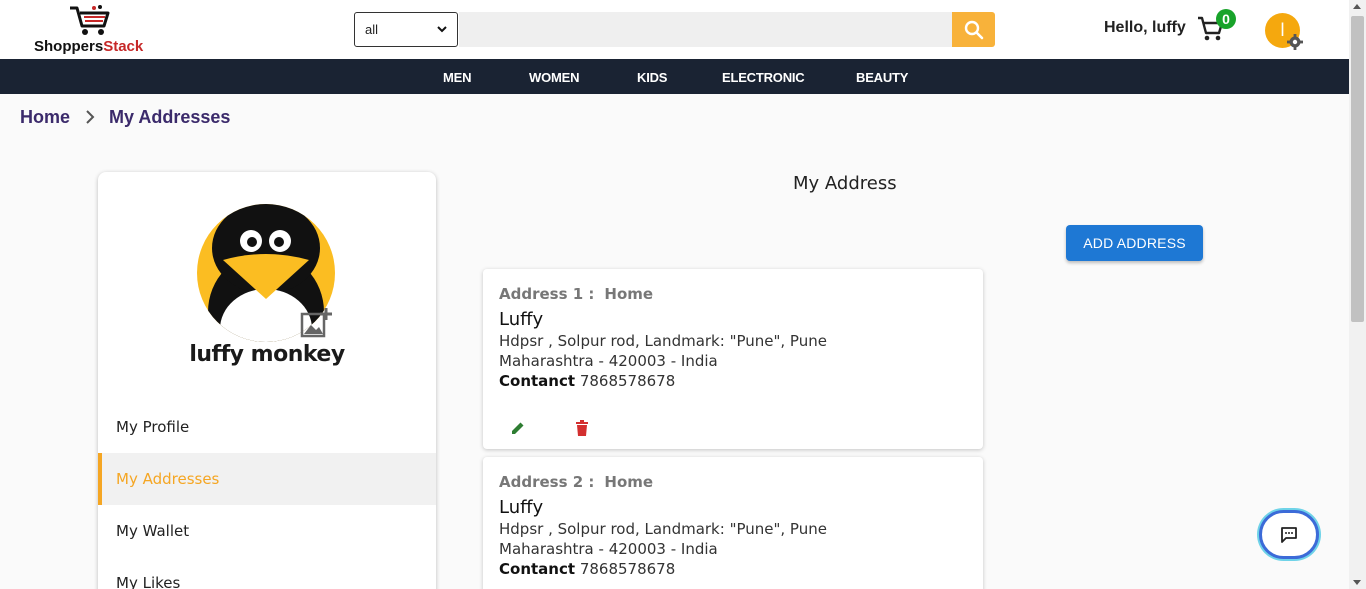  What do you see at coordinates (882, 77) in the screenshot?
I see `nav-item-beauty: BEAUTY` at bounding box center [882, 77].